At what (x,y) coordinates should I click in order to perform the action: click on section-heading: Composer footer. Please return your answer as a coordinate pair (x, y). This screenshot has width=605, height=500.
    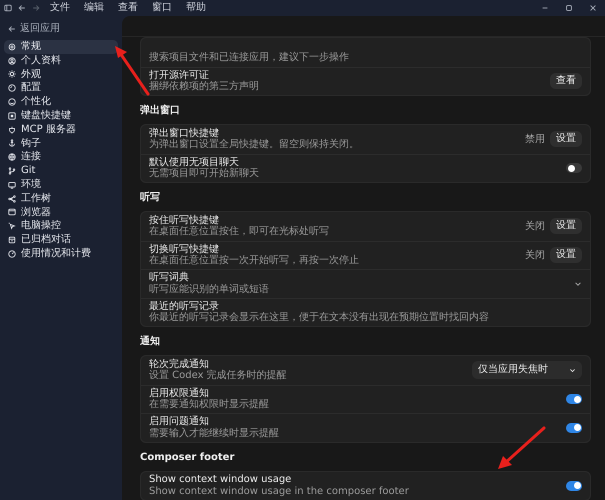
    Looking at the image, I should click on (188, 458).